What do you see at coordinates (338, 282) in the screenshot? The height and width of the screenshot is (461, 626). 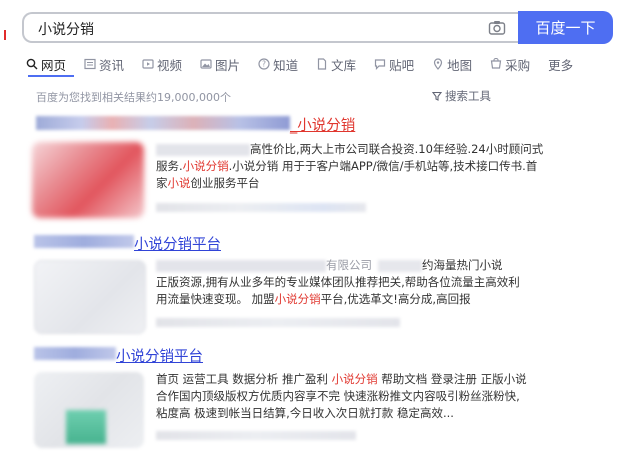 I see `snippet-line: 正版资源,拥有从业多年的专业媒体团队推荐把关,帮助各位流量主高效利` at bounding box center [338, 282].